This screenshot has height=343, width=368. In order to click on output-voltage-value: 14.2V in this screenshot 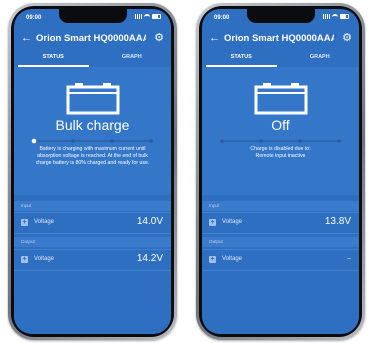, I will do `click(149, 258)`.